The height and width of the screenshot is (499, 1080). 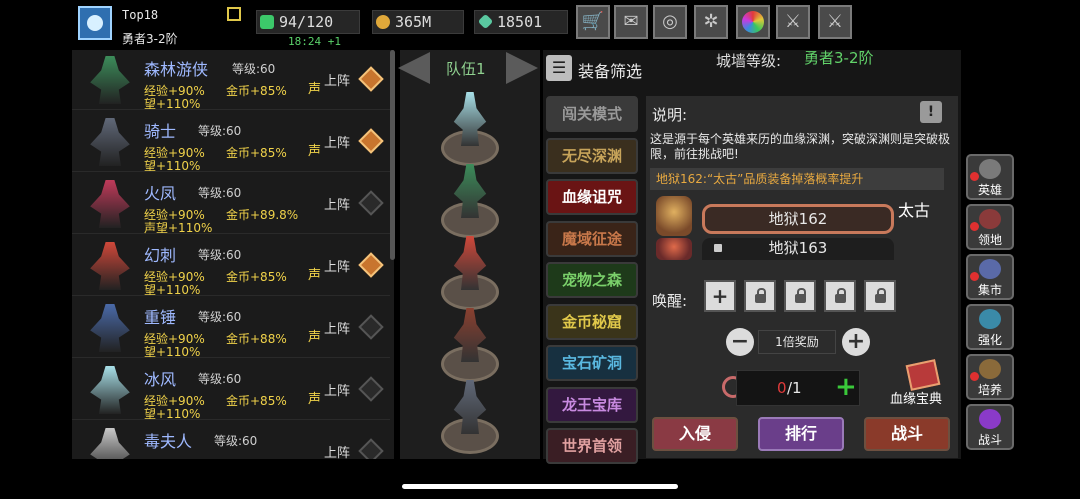 I want to click on gamepad-button: ◎, so click(x=670, y=22).